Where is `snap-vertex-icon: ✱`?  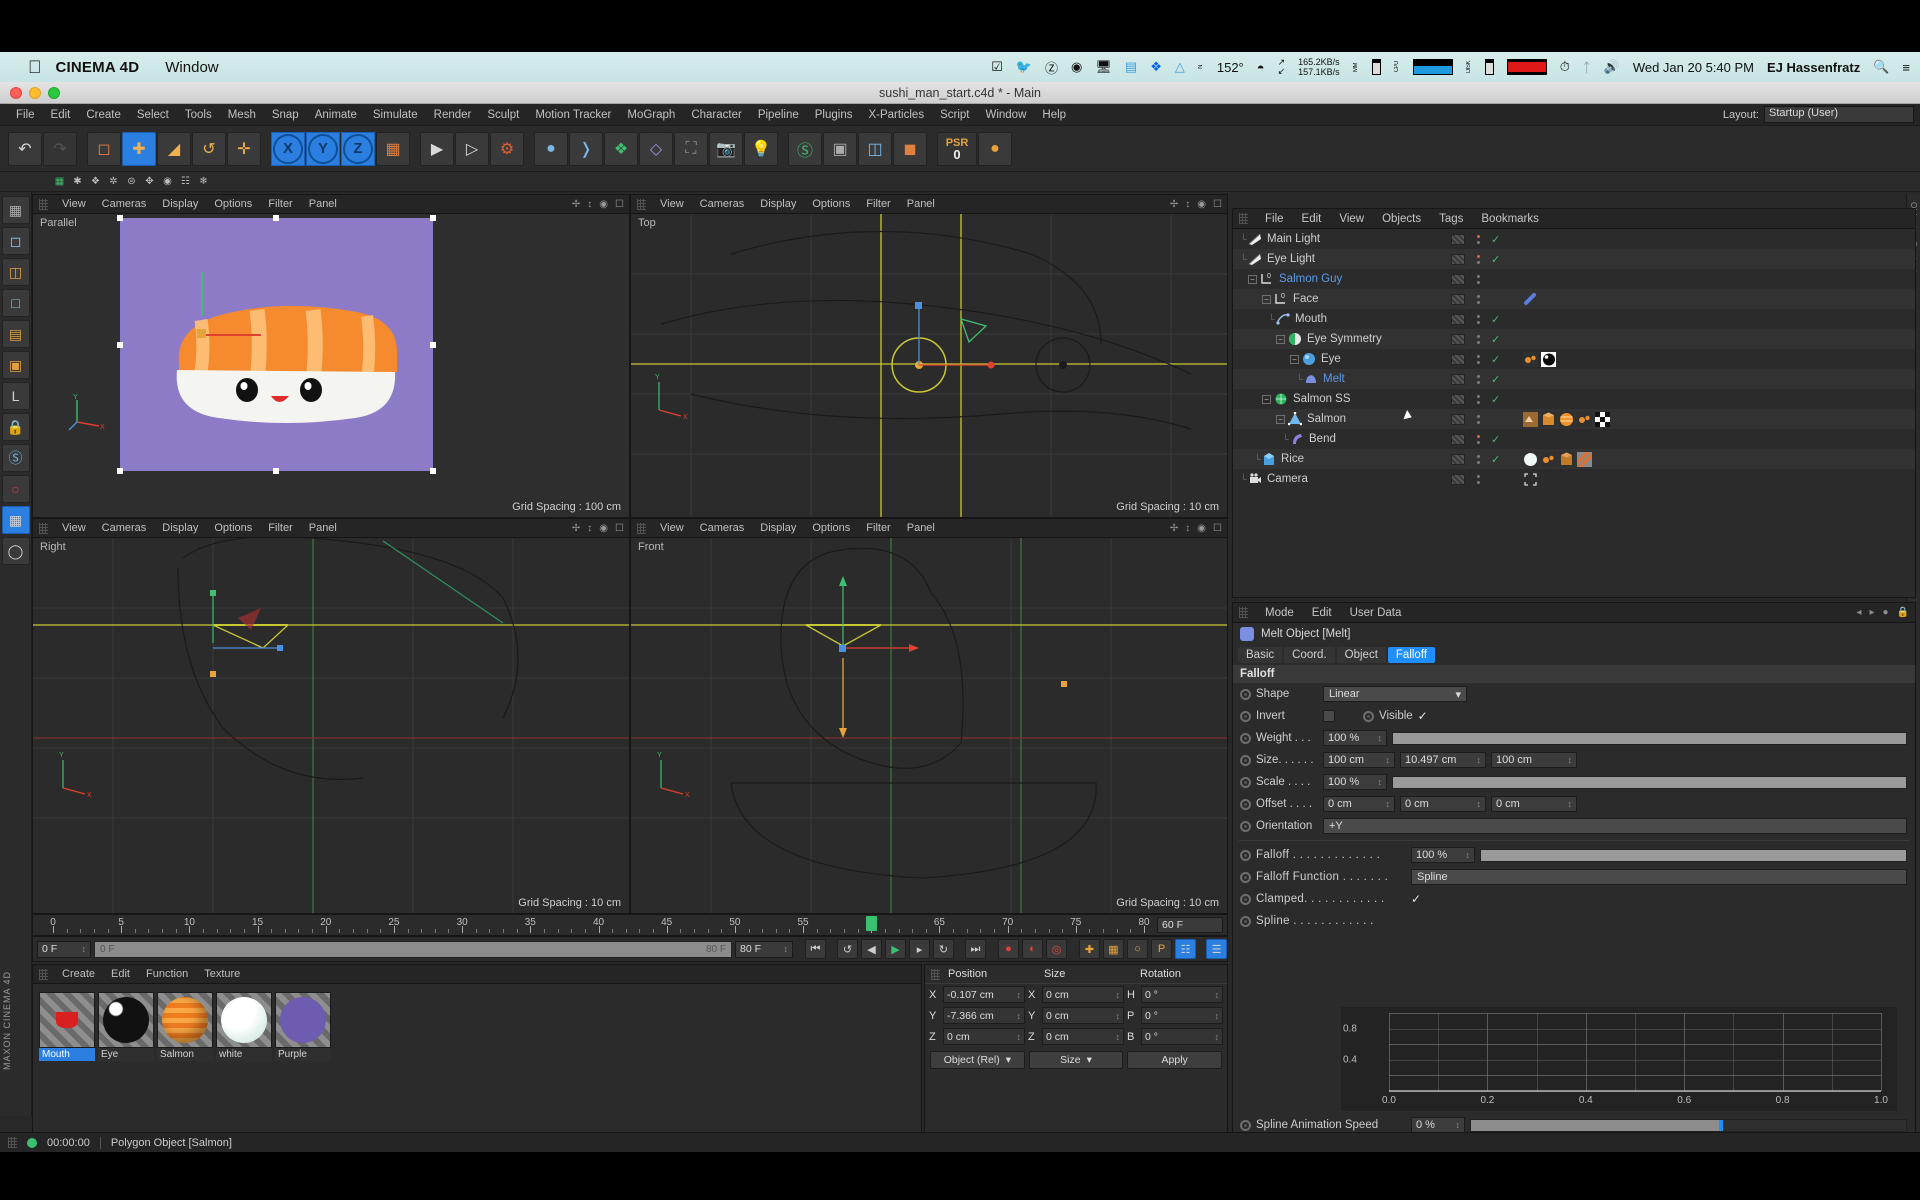
snap-vertex-icon: ✱ is located at coordinates (77, 181).